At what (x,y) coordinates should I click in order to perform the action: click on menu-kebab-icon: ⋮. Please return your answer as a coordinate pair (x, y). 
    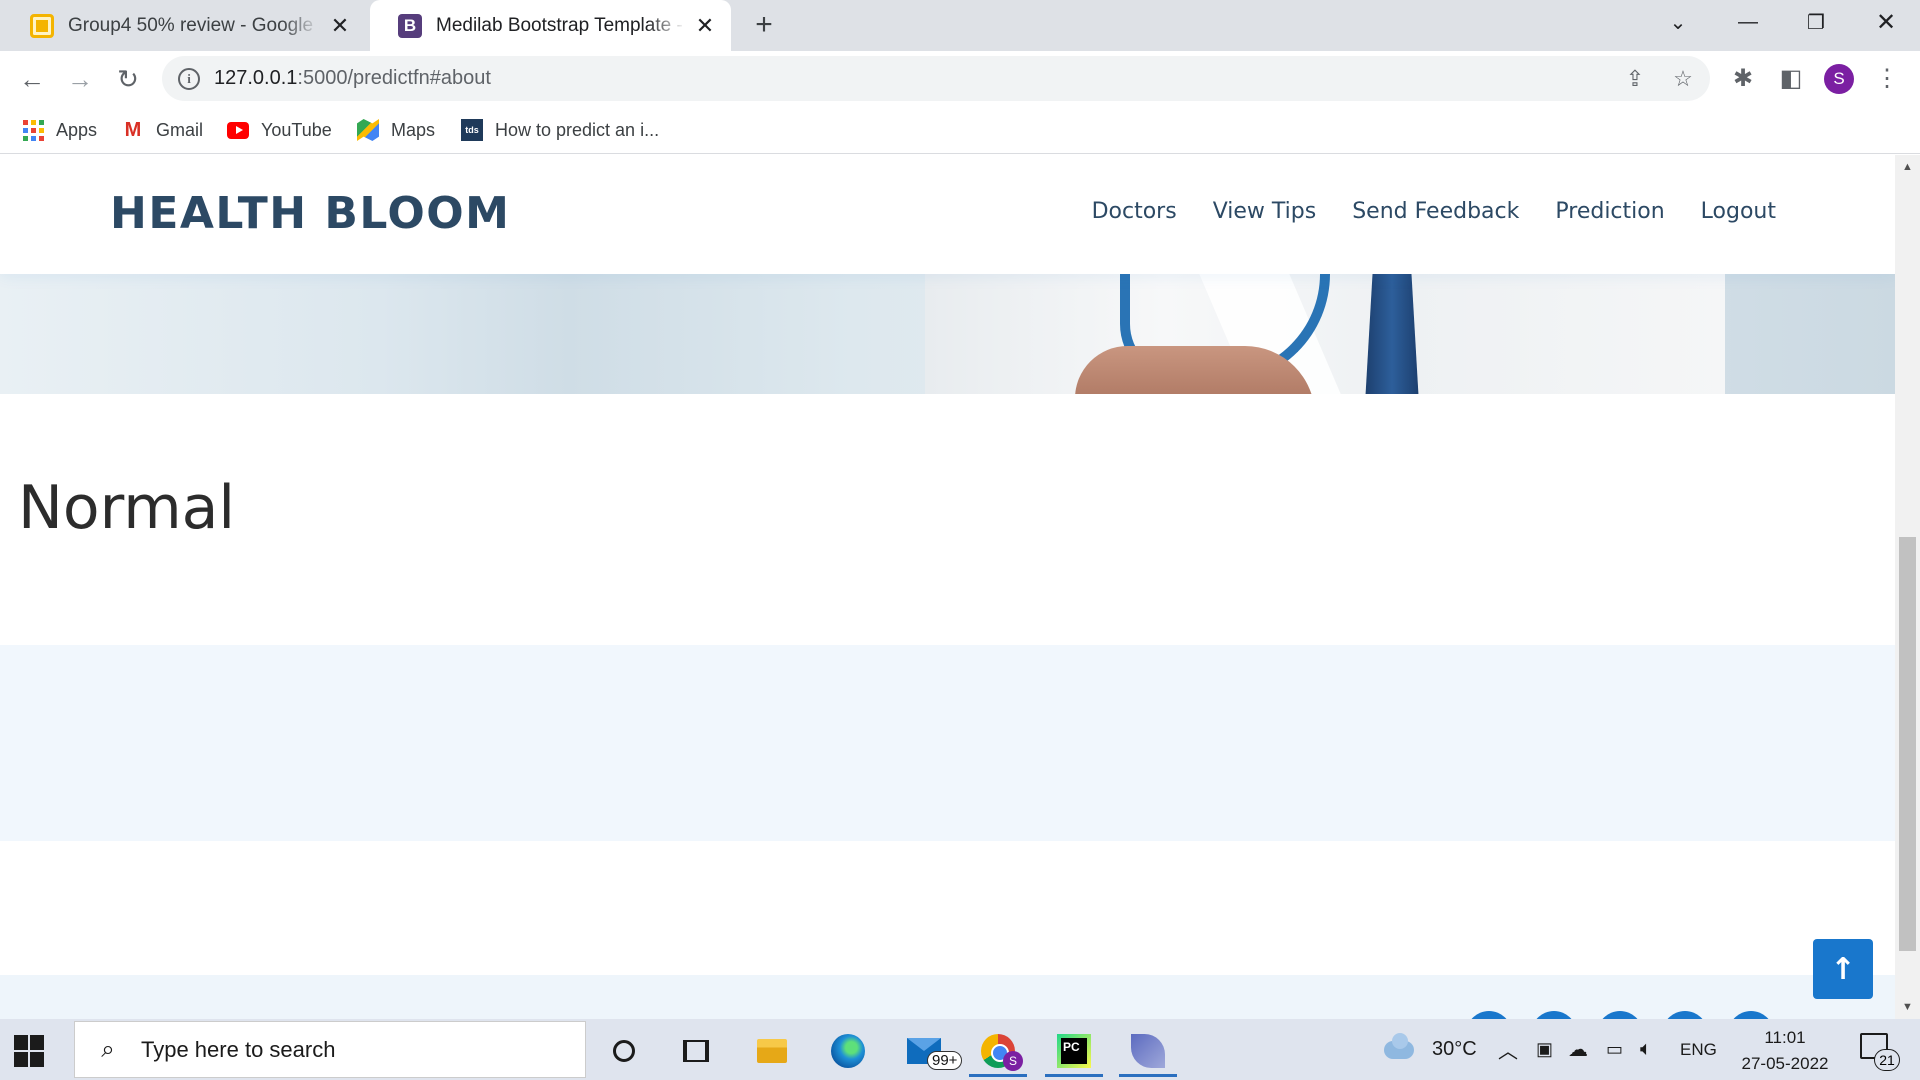
    Looking at the image, I should click on (1887, 78).